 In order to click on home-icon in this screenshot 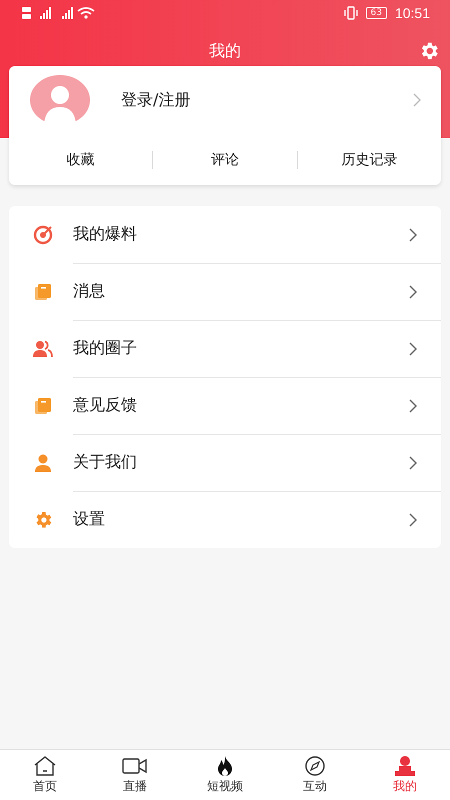, I will do `click(45, 766)`.